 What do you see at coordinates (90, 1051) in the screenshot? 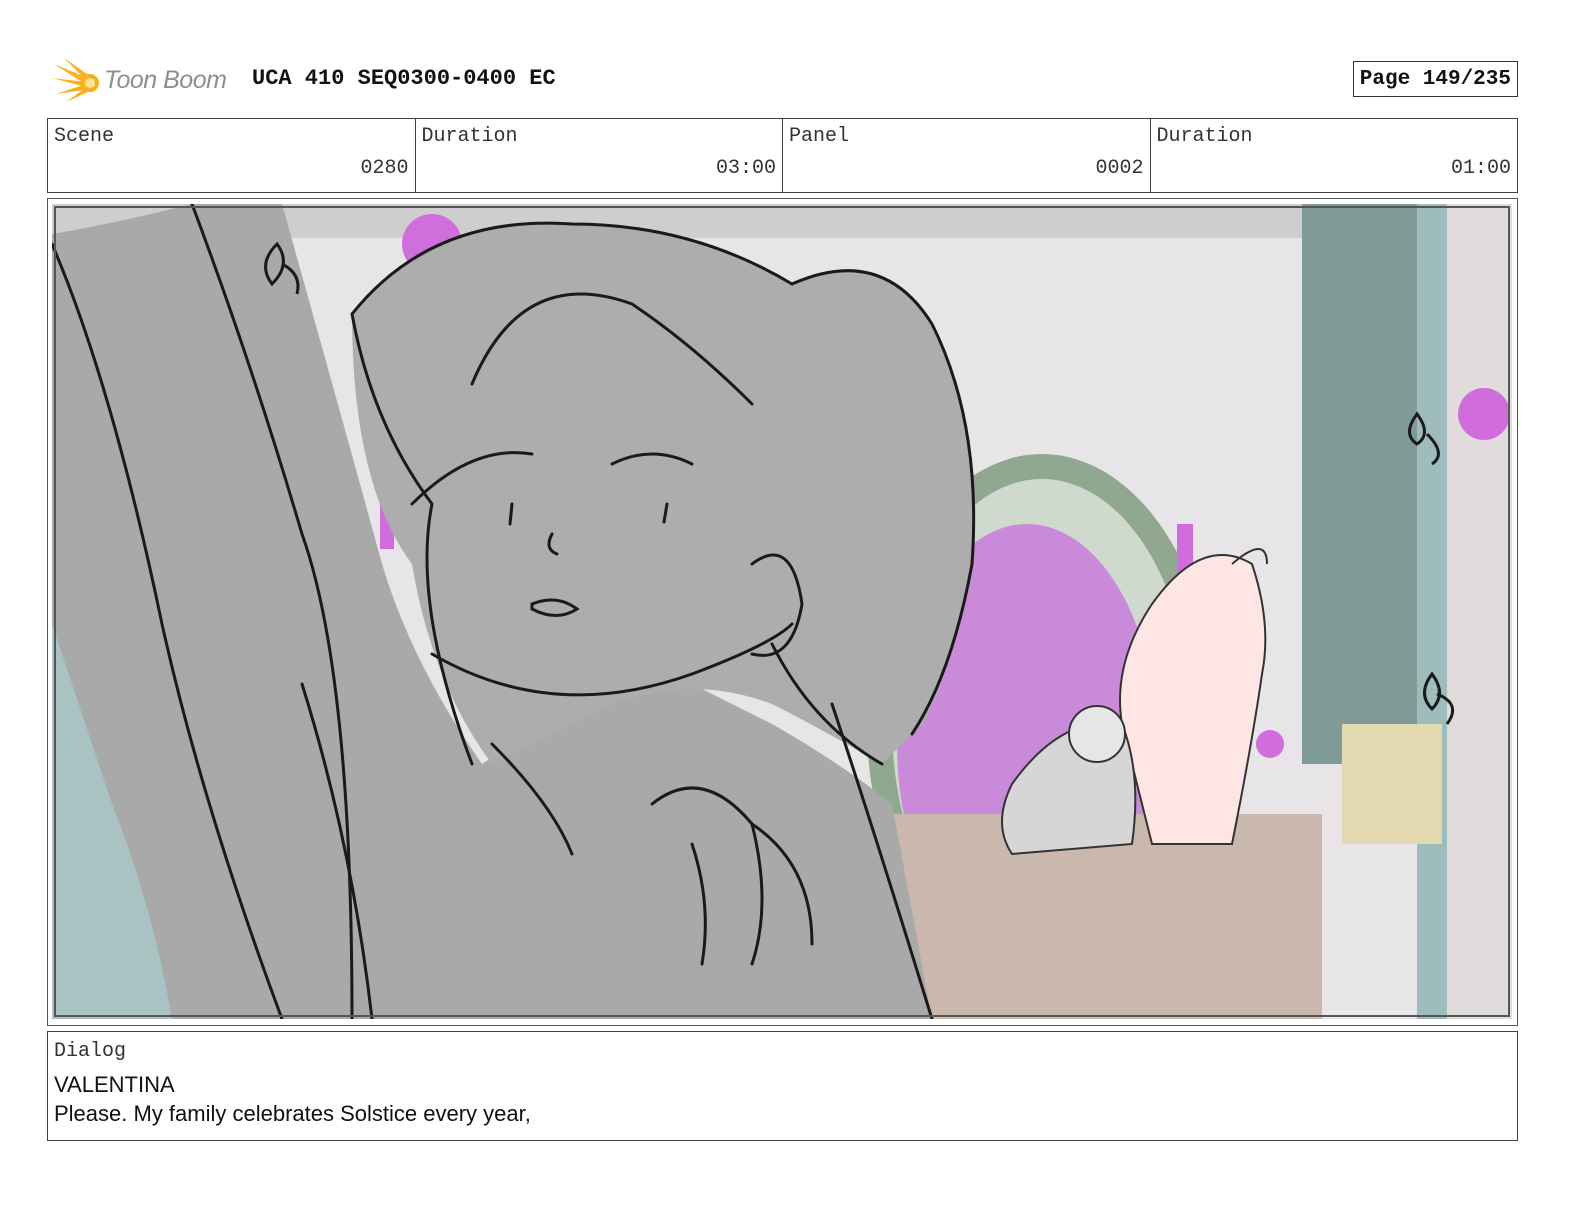
I see `dialog-label: Dialog` at bounding box center [90, 1051].